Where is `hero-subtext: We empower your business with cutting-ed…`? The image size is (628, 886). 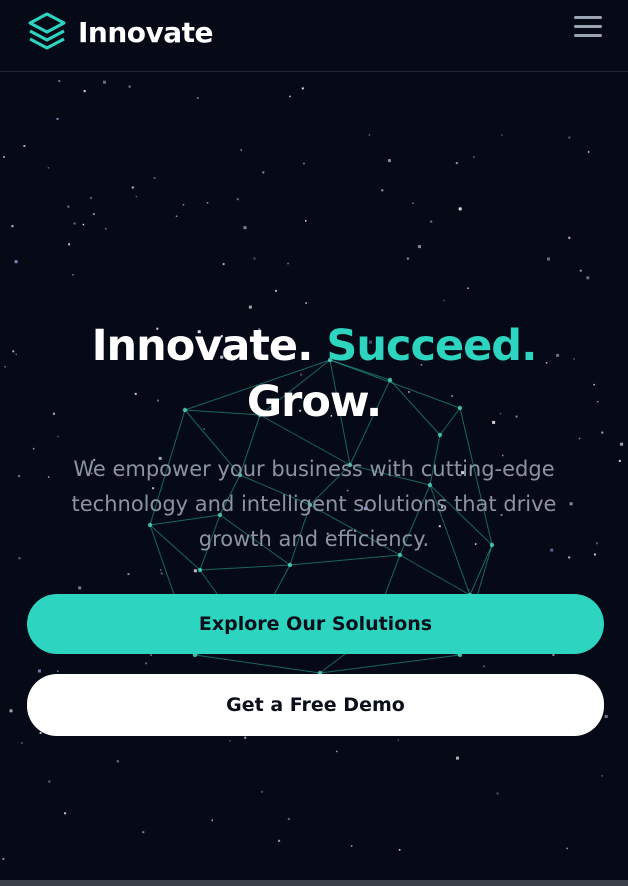
hero-subtext: We empower your business with cutting-ed… is located at coordinates (314, 504).